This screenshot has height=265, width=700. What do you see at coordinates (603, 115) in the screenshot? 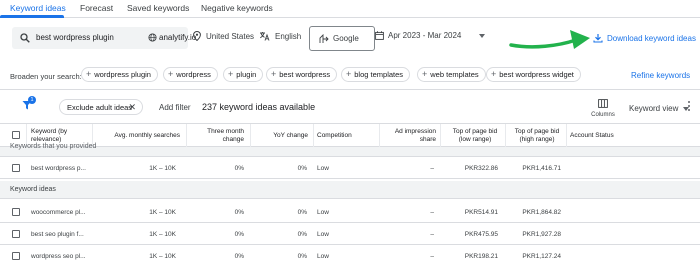
I see `columns-label: Columns` at bounding box center [603, 115].